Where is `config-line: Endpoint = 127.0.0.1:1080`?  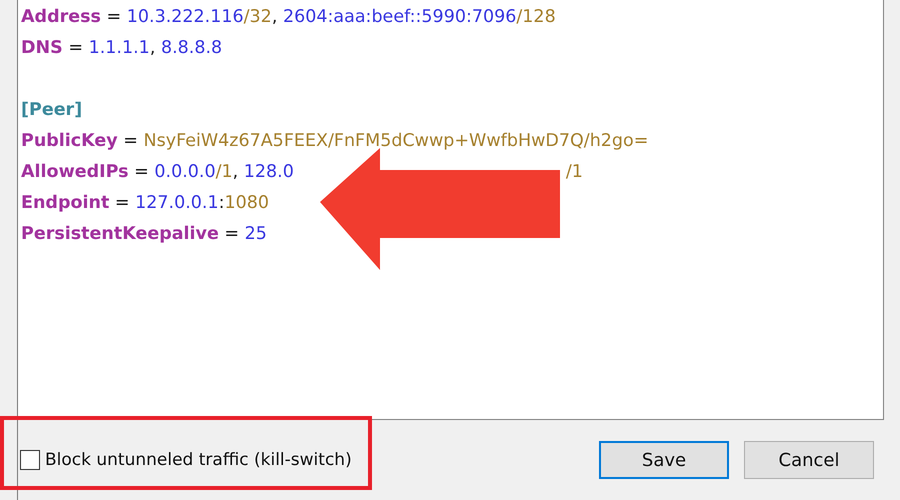
config-line: Endpoint = 127.0.0.1:1080 is located at coordinates (145, 203).